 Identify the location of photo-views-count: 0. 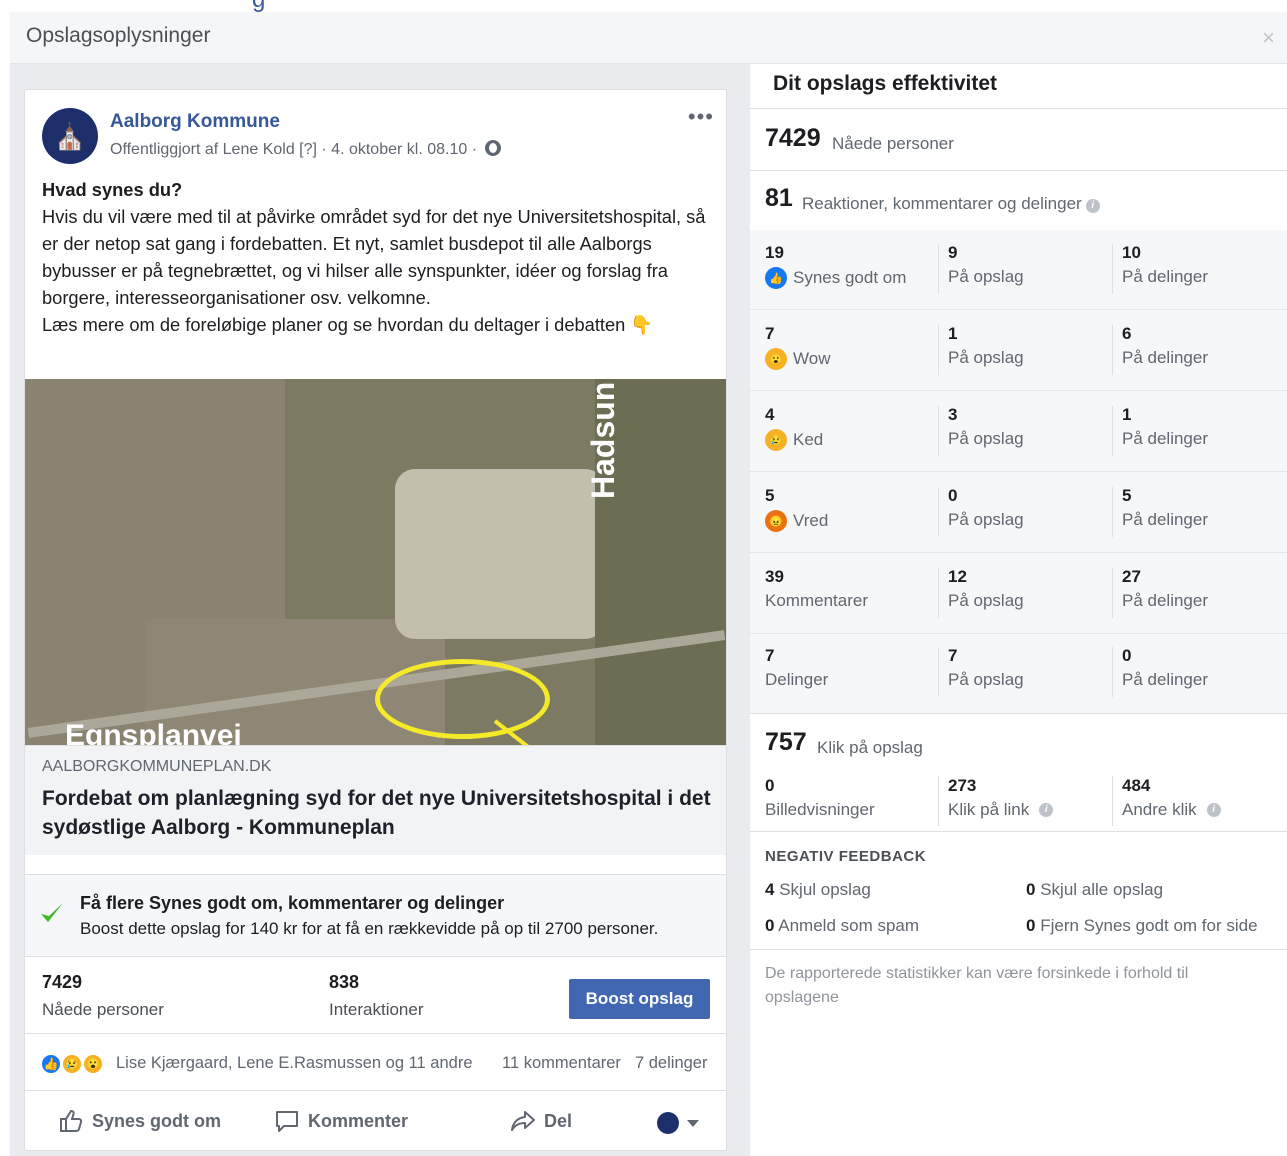
(770, 785).